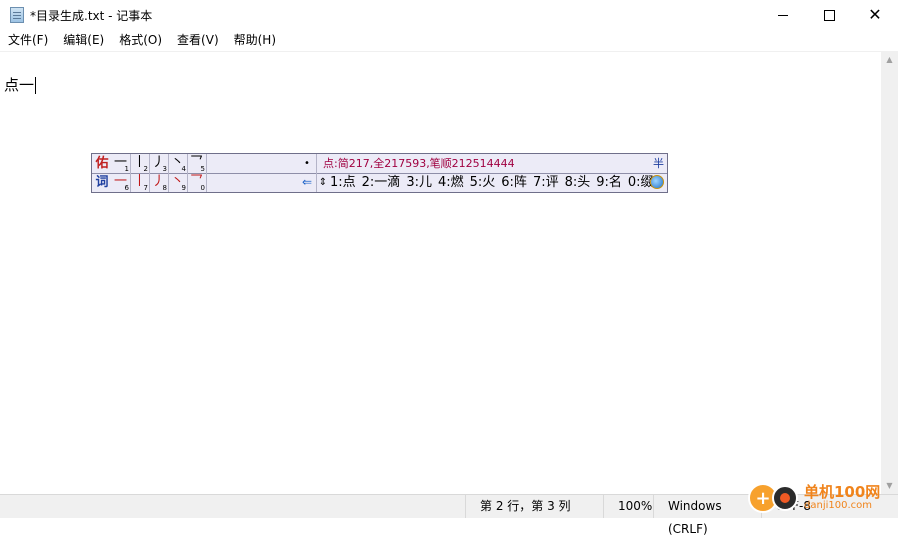 This screenshot has height=541, width=898. I want to click on menu-bar: 文件(F) 编辑(E) 格式(O) 查看(V) 帮助(H), so click(449, 40).